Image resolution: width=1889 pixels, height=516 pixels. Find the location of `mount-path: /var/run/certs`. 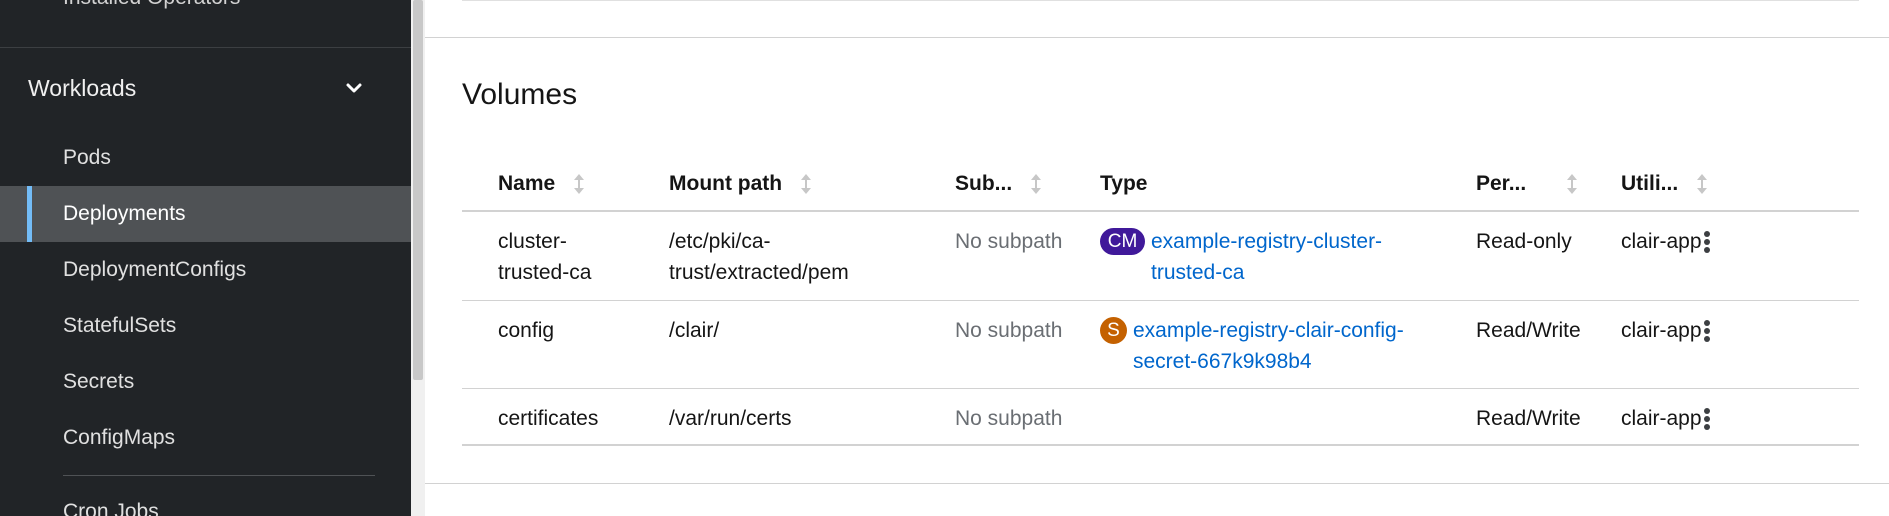

mount-path: /var/run/certs is located at coordinates (730, 418).